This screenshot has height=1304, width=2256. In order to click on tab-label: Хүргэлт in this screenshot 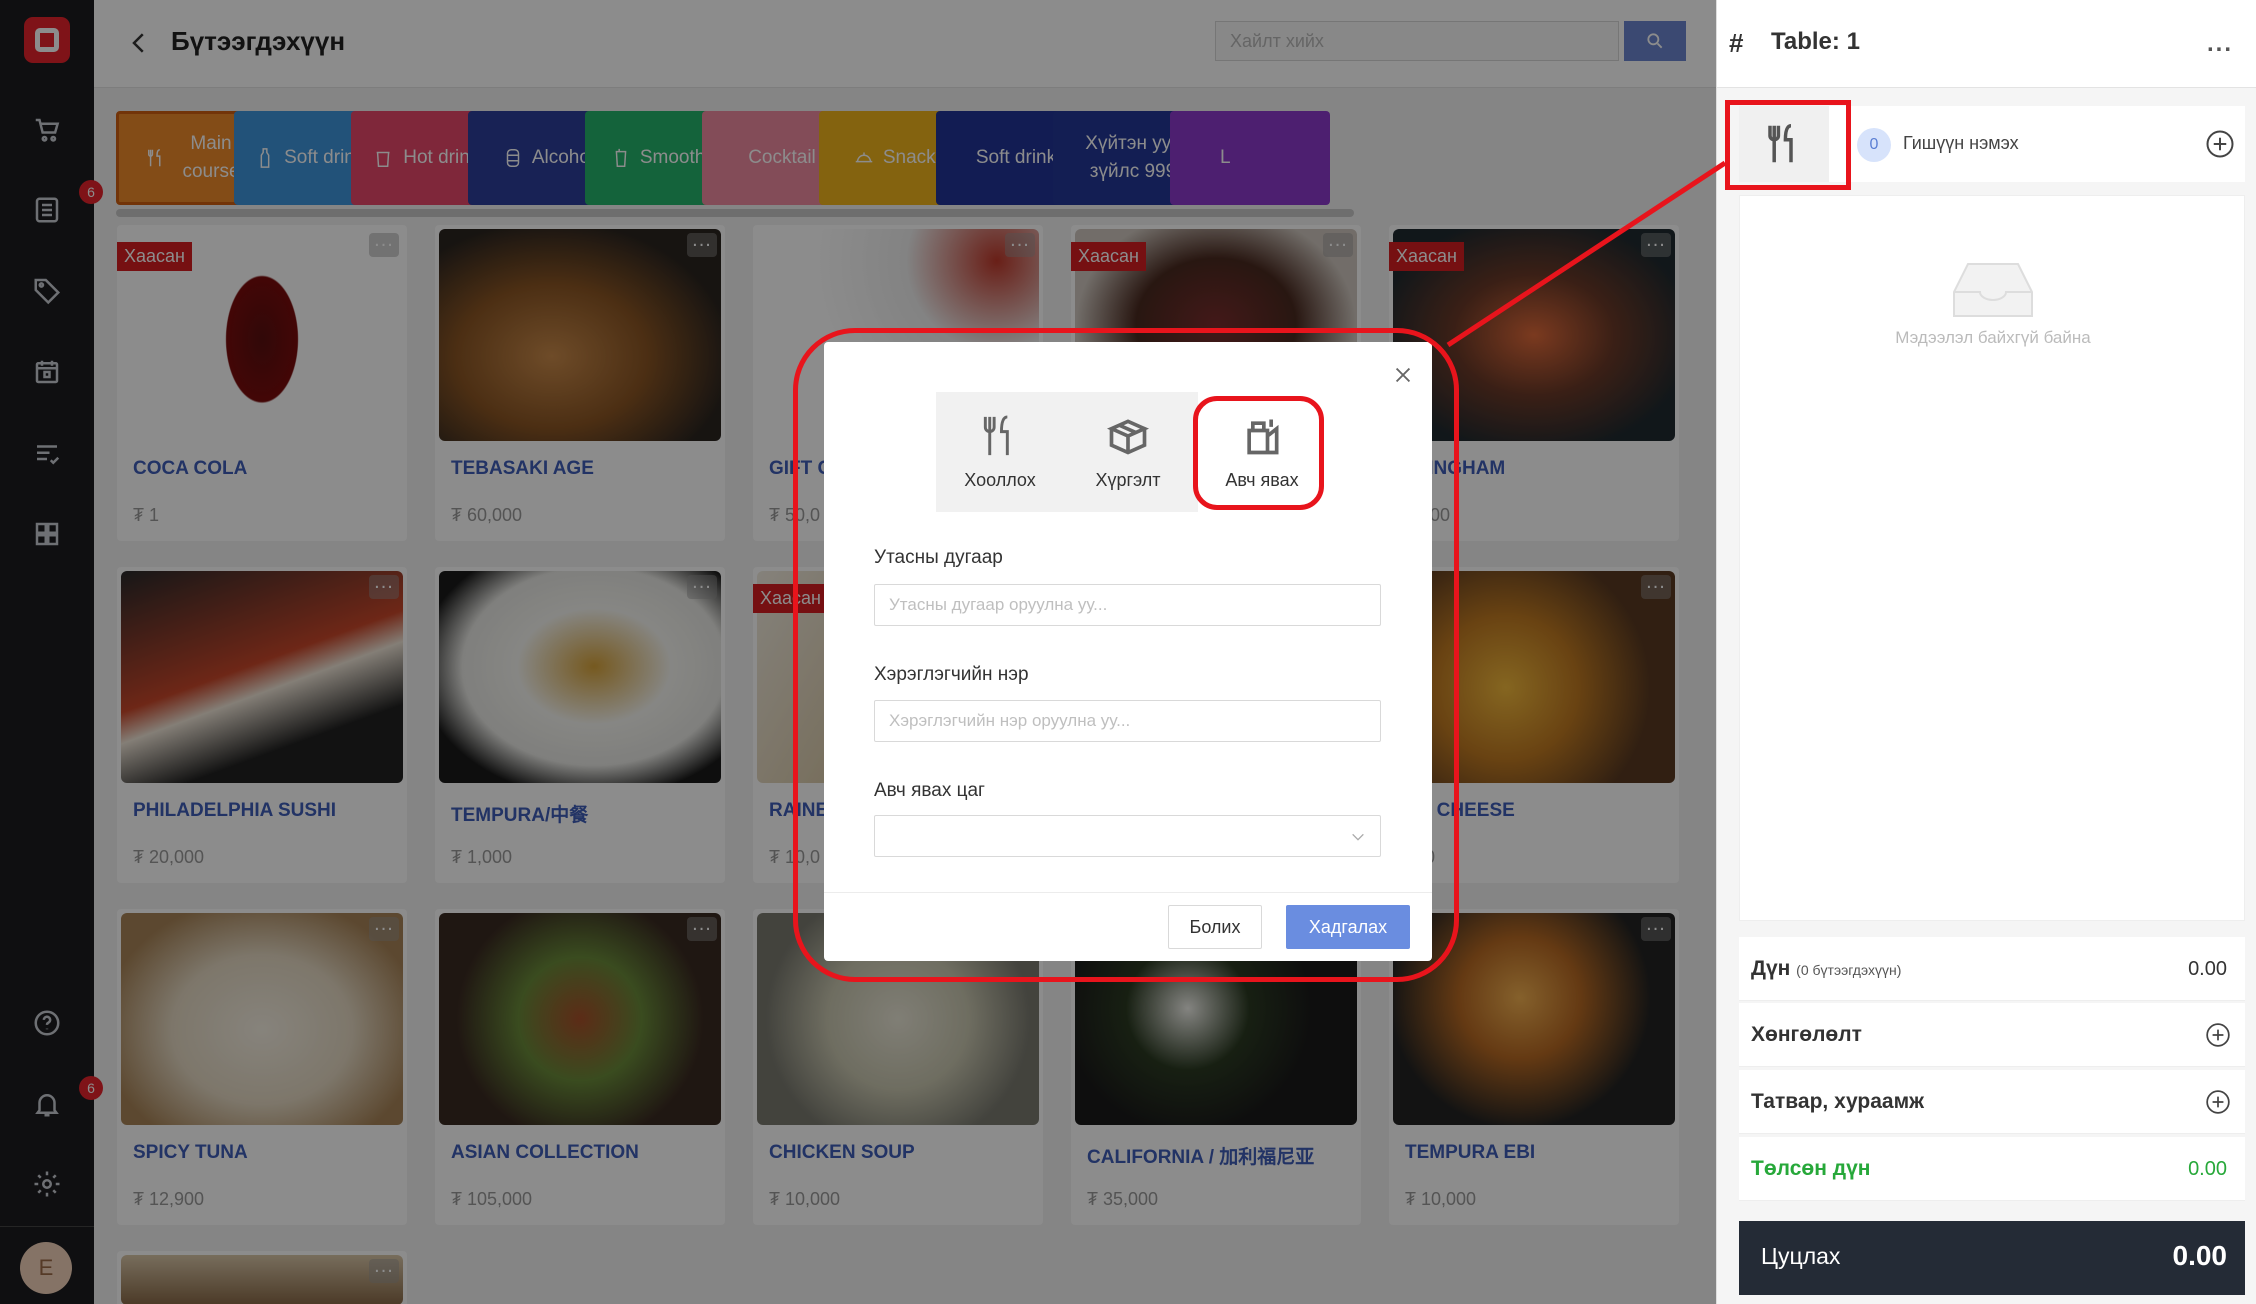, I will do `click(1128, 479)`.